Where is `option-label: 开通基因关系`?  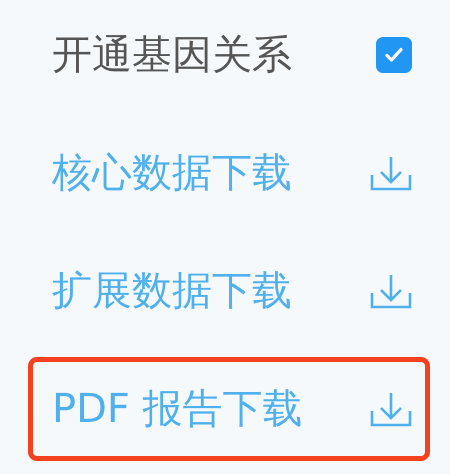
option-label: 开通基因关系 is located at coordinates (172, 55).